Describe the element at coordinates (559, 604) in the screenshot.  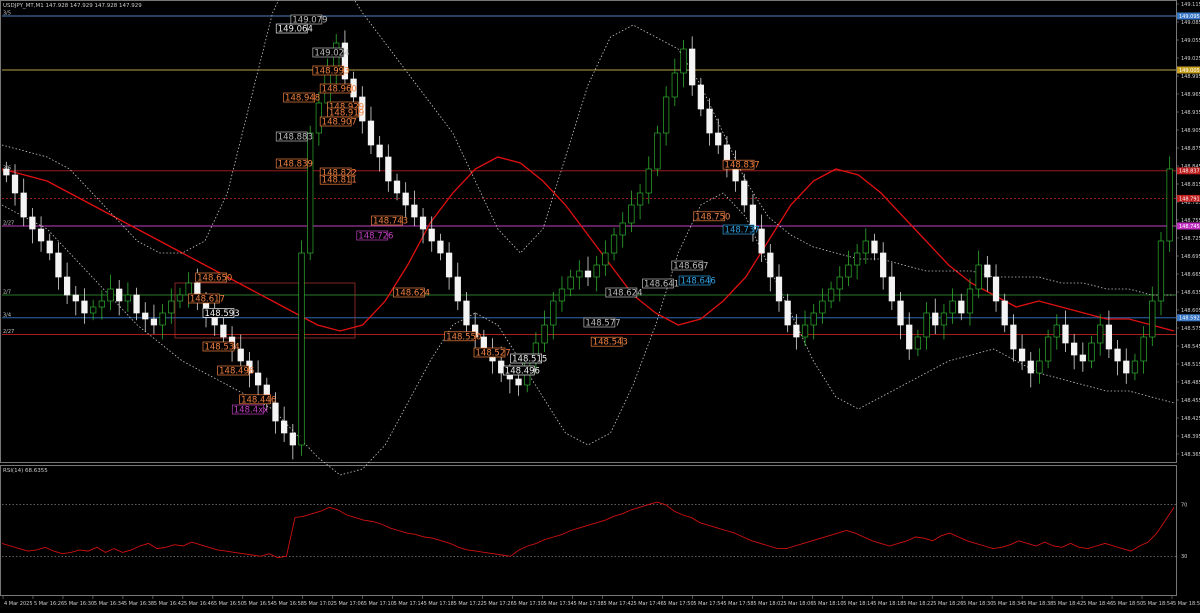
I see `time-tick-label: 5 Mar 17:34` at that location.